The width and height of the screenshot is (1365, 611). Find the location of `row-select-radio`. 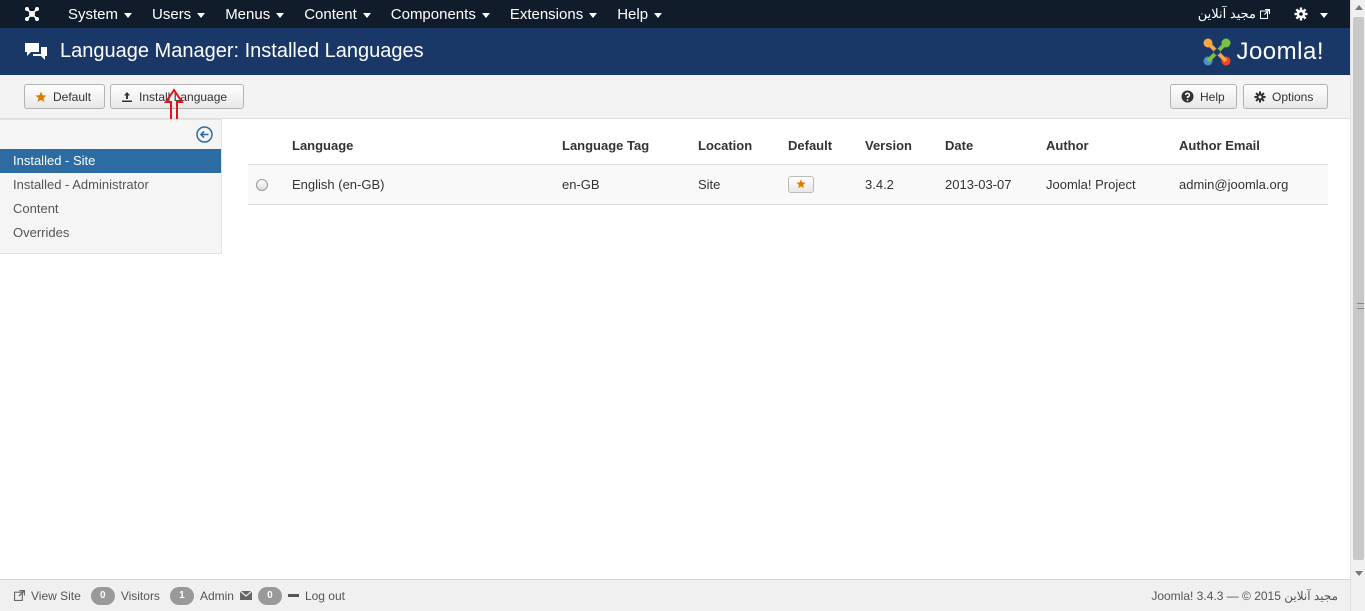

row-select-radio is located at coordinates (262, 184).